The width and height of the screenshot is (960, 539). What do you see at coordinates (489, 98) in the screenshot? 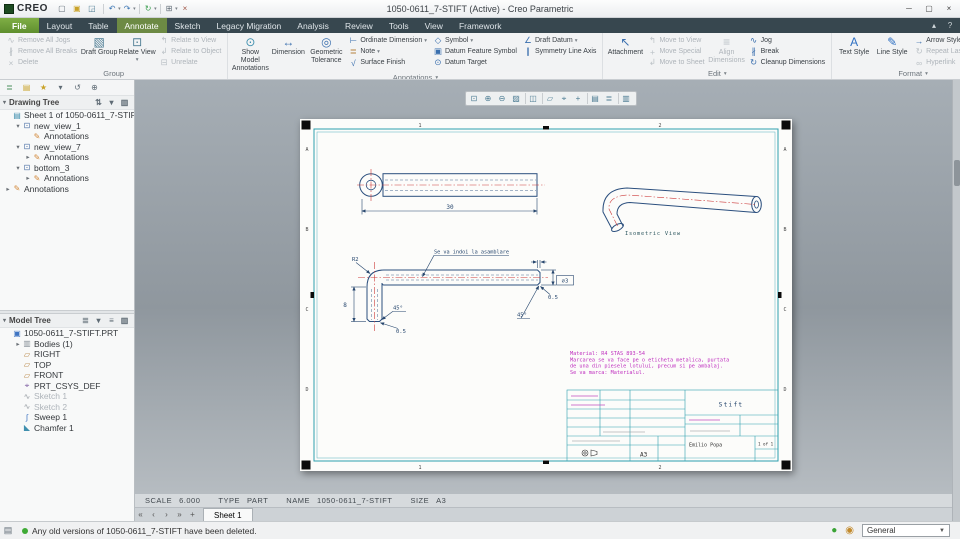
I see `zoom-in-button: ⊕` at bounding box center [489, 98].